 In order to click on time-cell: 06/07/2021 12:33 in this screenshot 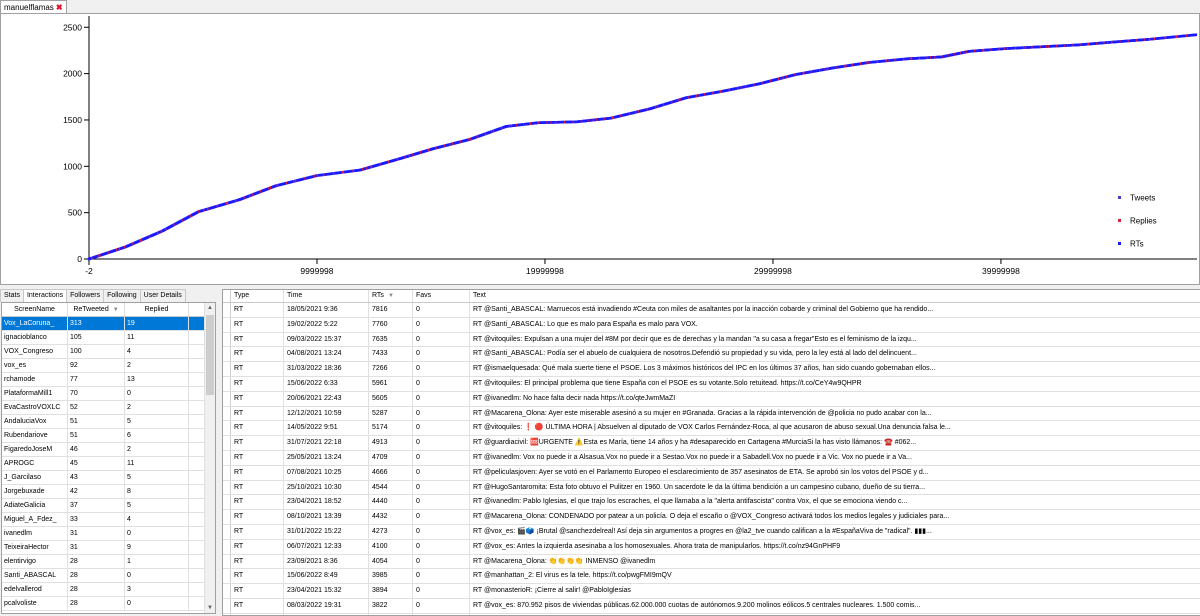, I will do `click(326, 546)`.